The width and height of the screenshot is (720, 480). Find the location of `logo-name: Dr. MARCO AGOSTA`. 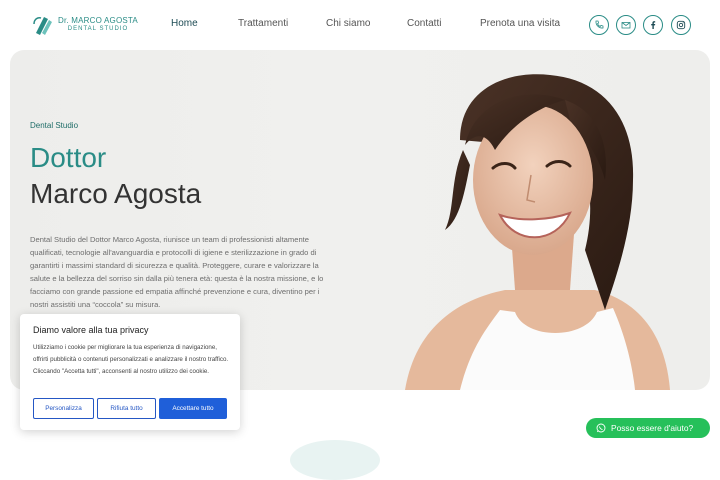

logo-name: Dr. MARCO AGOSTA is located at coordinates (98, 20).